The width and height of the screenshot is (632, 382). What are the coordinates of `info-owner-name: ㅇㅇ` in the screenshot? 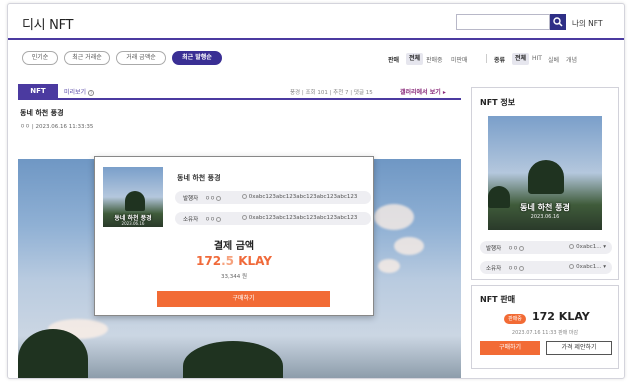 It's located at (513, 269).